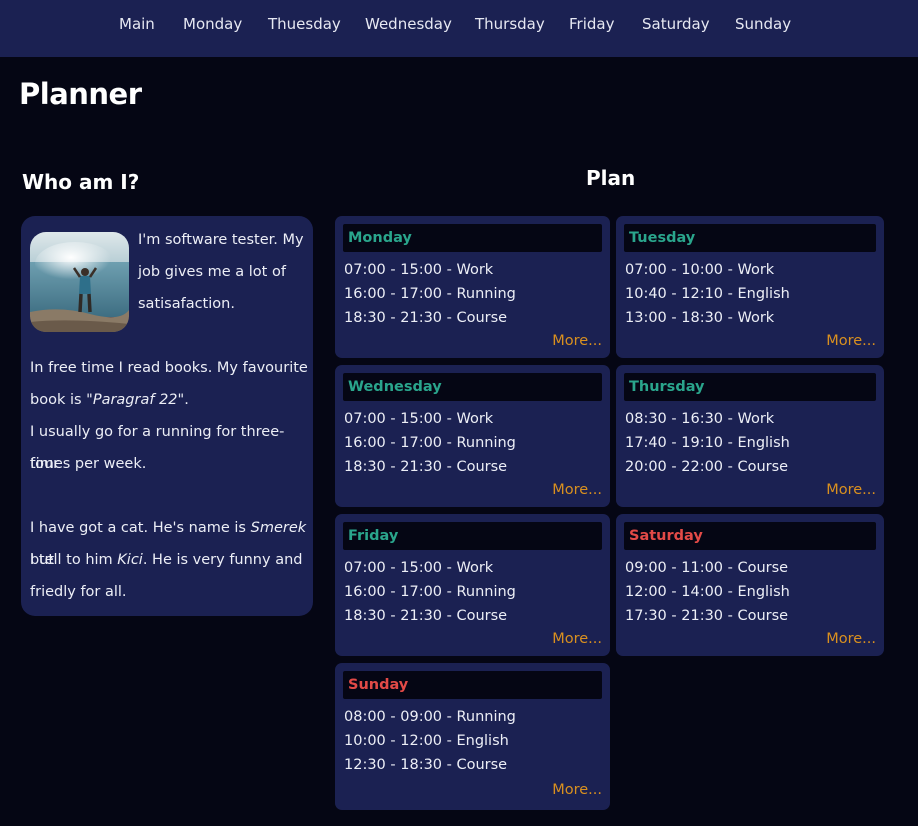 Image resolution: width=918 pixels, height=826 pixels. What do you see at coordinates (212, 272) in the screenshot?
I see `about-intro-line: job gives me a lot of` at bounding box center [212, 272].